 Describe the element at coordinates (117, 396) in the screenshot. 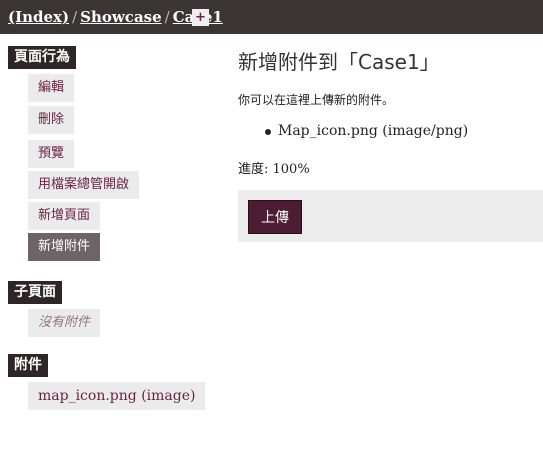

I see `attachment-link: map_icon.png (image)` at that location.